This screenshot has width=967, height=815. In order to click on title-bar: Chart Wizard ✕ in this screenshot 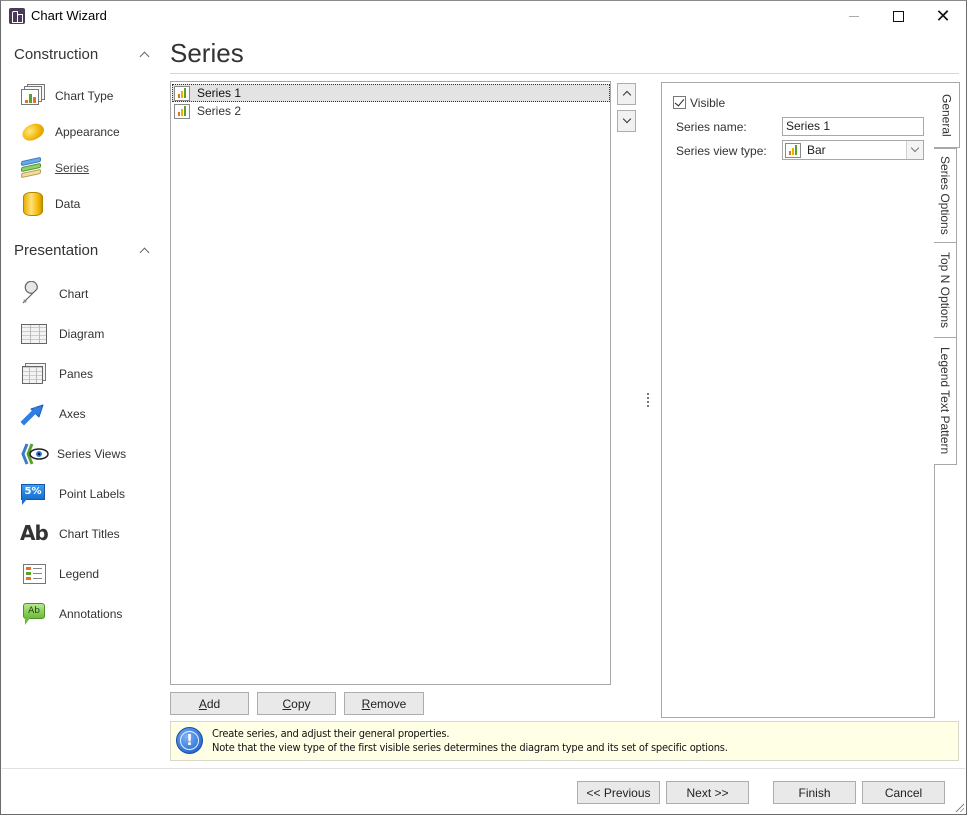, I will do `click(483, 16)`.